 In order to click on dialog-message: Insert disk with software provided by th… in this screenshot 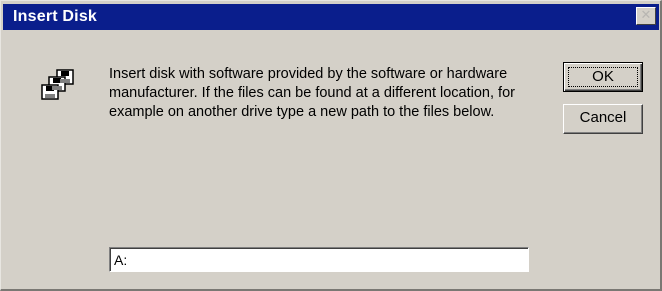, I will do `click(312, 93)`.